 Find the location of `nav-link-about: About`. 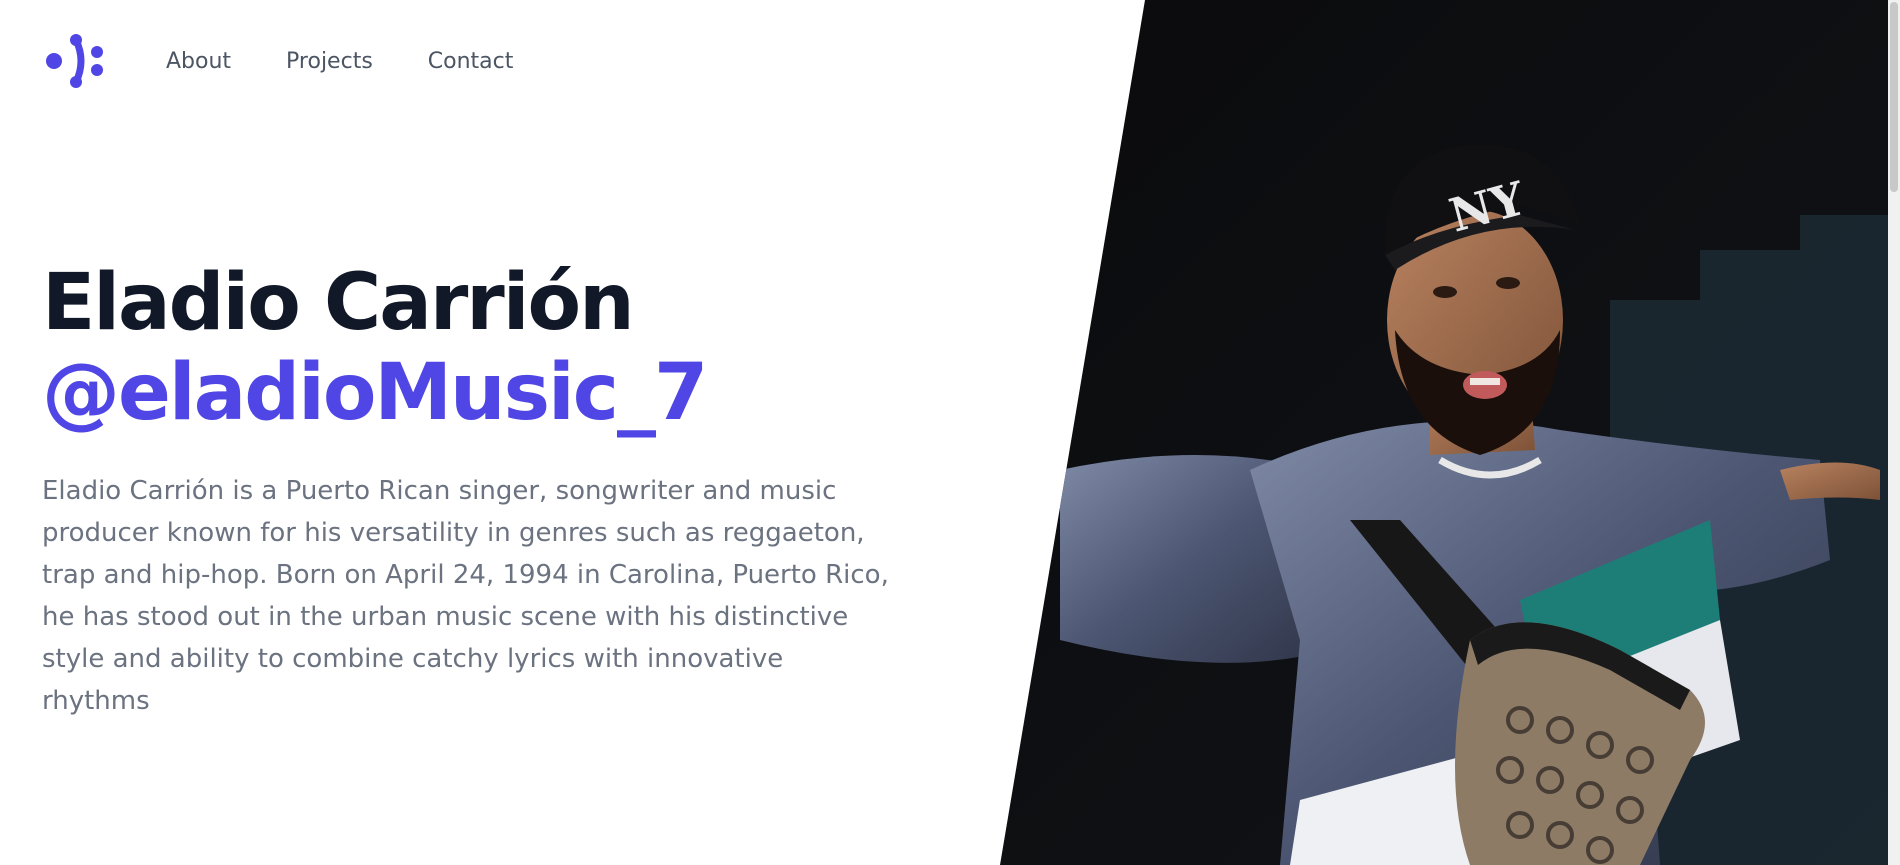

nav-link-about: About is located at coordinates (198, 61).